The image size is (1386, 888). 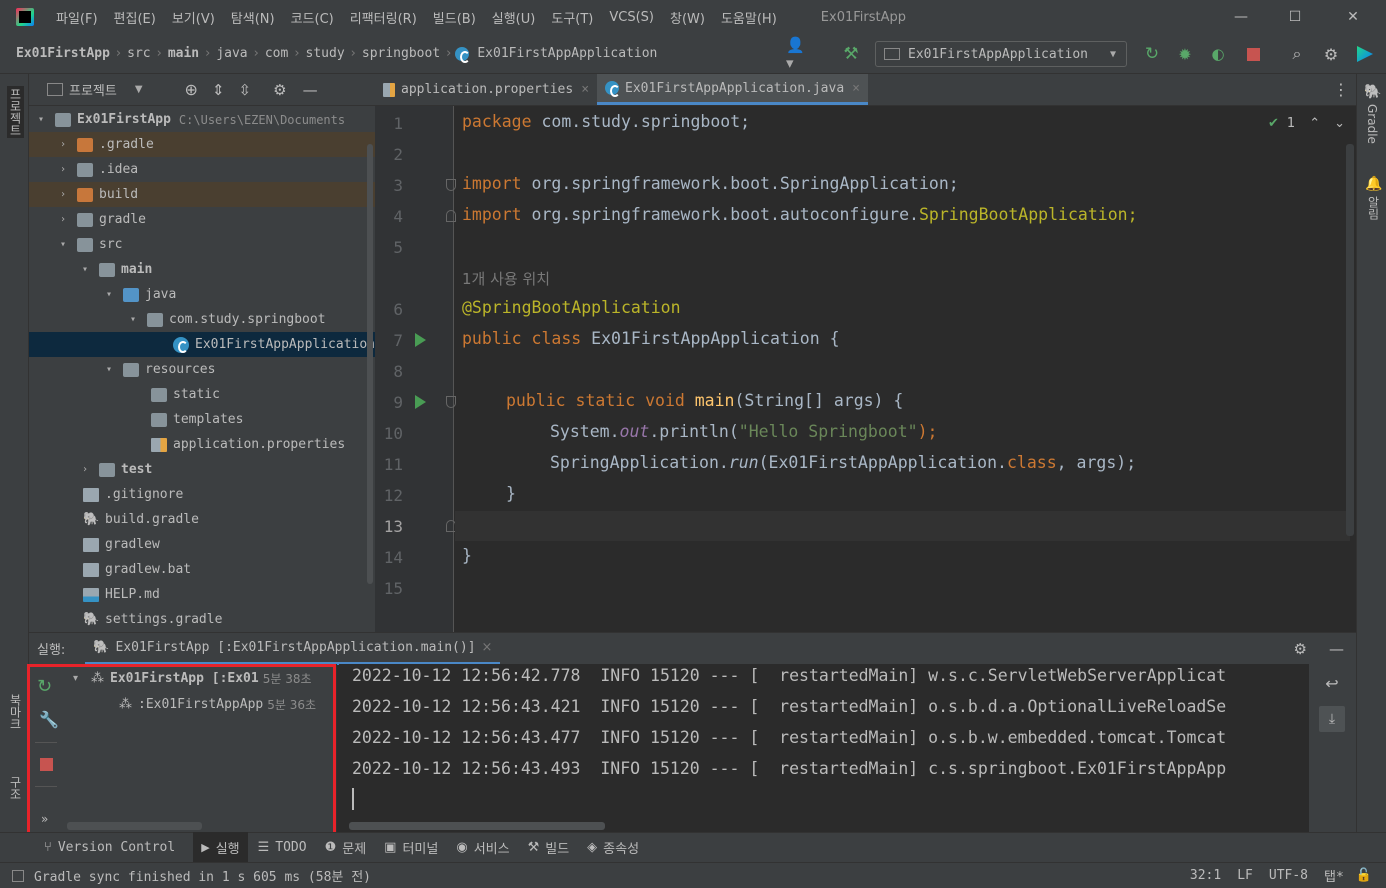 I want to click on rerun-icon: ↻, so click(x=1152, y=54).